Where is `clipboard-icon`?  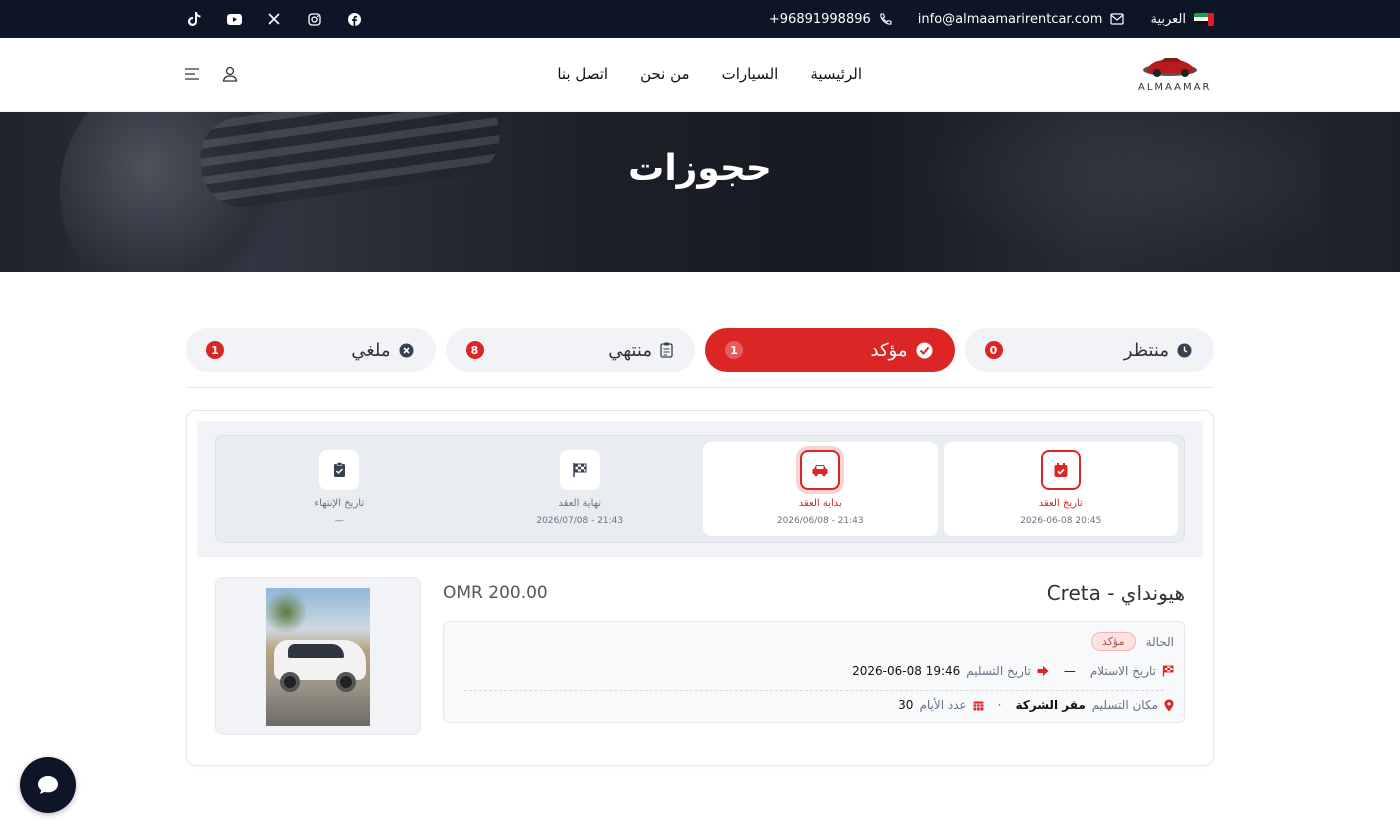 clipboard-icon is located at coordinates (666, 350).